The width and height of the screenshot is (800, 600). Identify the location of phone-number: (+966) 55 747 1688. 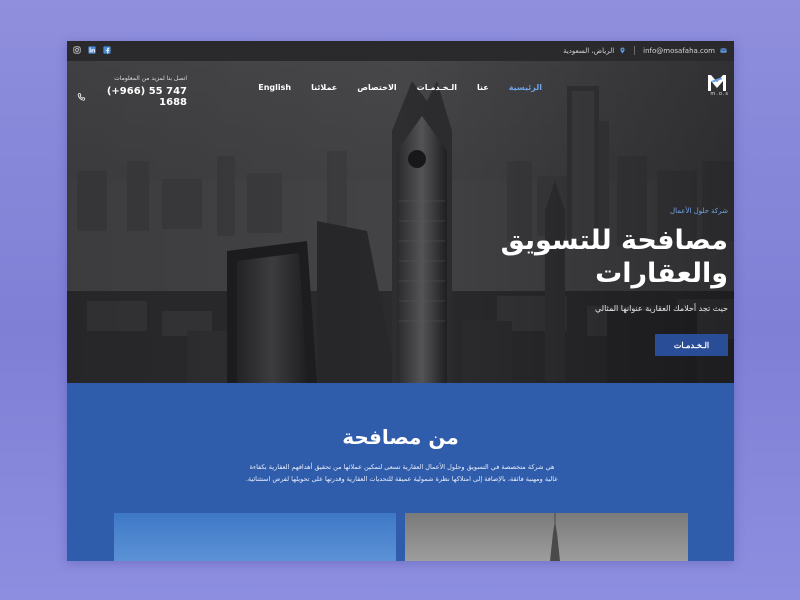
(138, 97).